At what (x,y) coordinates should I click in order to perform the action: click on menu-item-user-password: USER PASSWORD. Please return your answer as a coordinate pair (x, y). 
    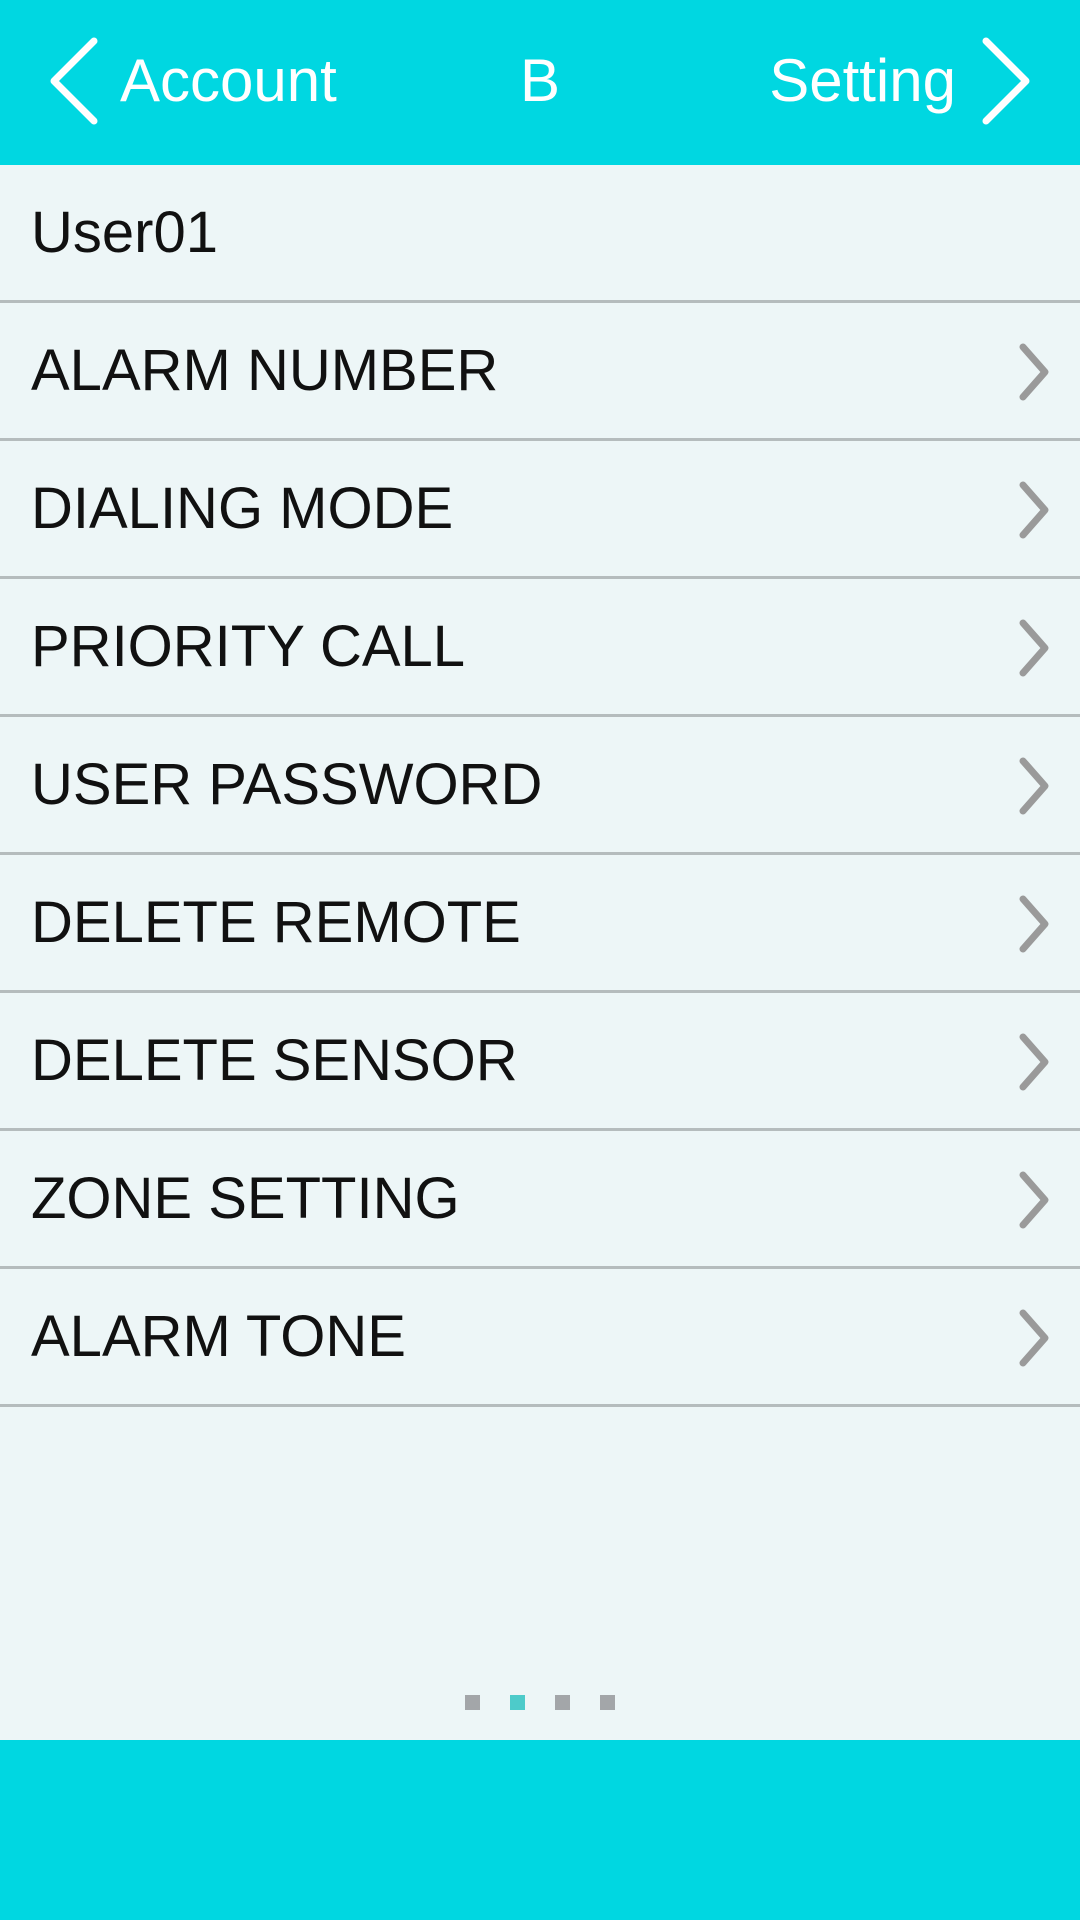
    Looking at the image, I should click on (540, 786).